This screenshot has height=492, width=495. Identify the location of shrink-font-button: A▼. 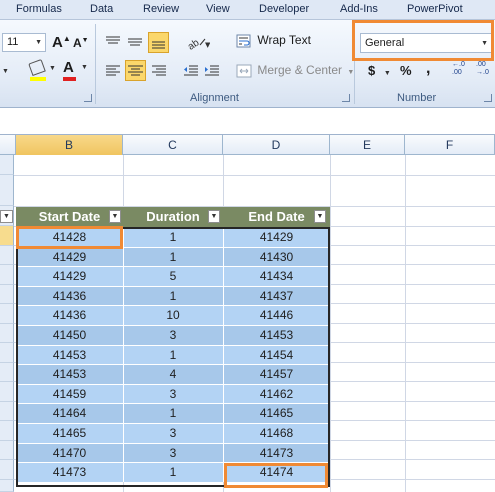
(81, 43).